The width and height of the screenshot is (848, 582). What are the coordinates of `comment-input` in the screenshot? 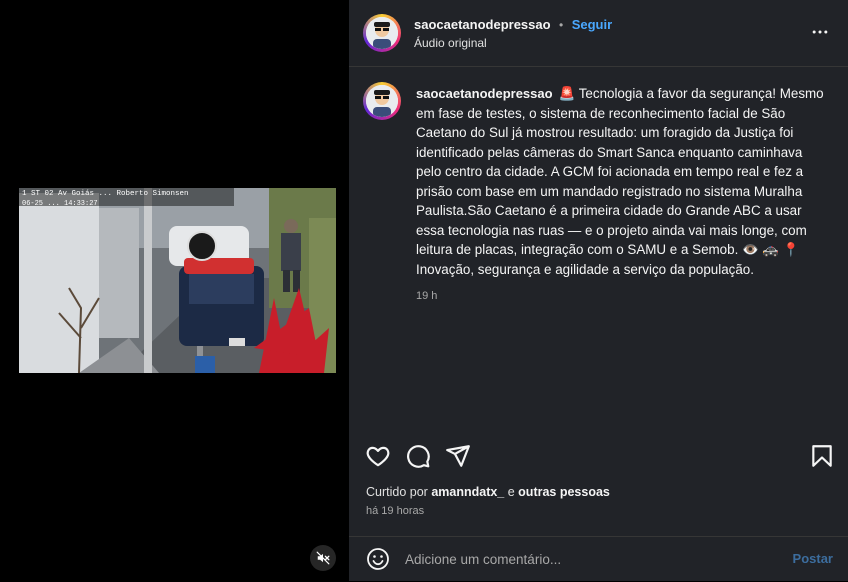 It's located at (590, 559).